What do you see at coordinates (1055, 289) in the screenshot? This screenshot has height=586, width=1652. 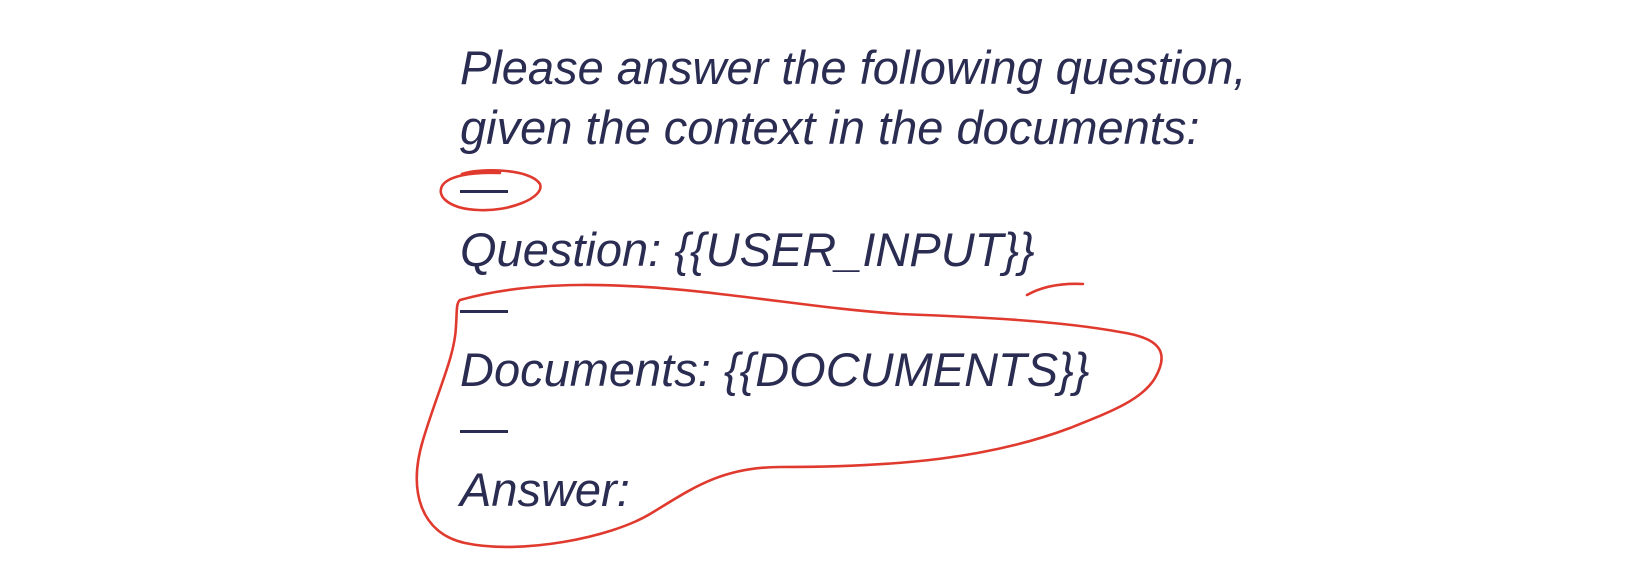 I see `underline-stroke-annotation` at bounding box center [1055, 289].